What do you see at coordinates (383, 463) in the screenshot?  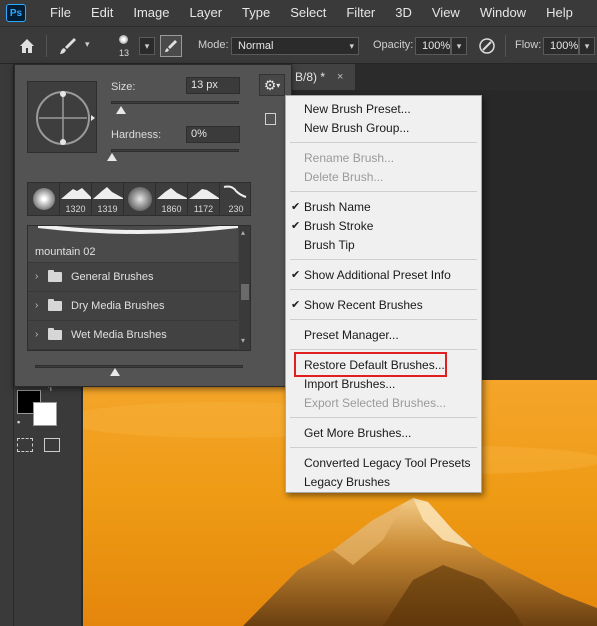 I see `menu-item-converted-legacy-tool-presets: Converted Legacy Tool Presets` at bounding box center [383, 463].